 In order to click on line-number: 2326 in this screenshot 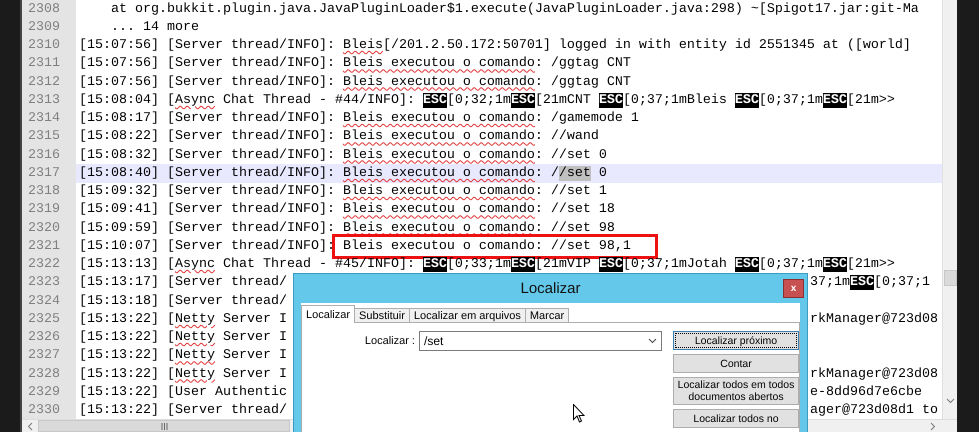, I will do `click(44, 338)`.